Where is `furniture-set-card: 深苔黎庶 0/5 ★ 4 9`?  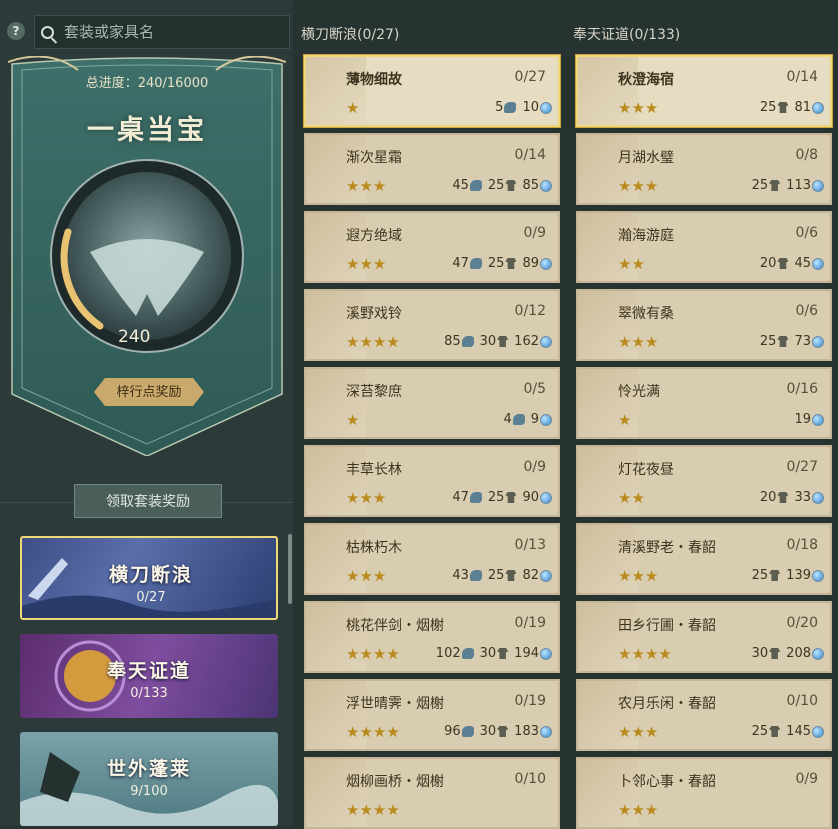
furniture-set-card: 深苔黎庶 0/5 ★ 4 9 is located at coordinates (432, 403).